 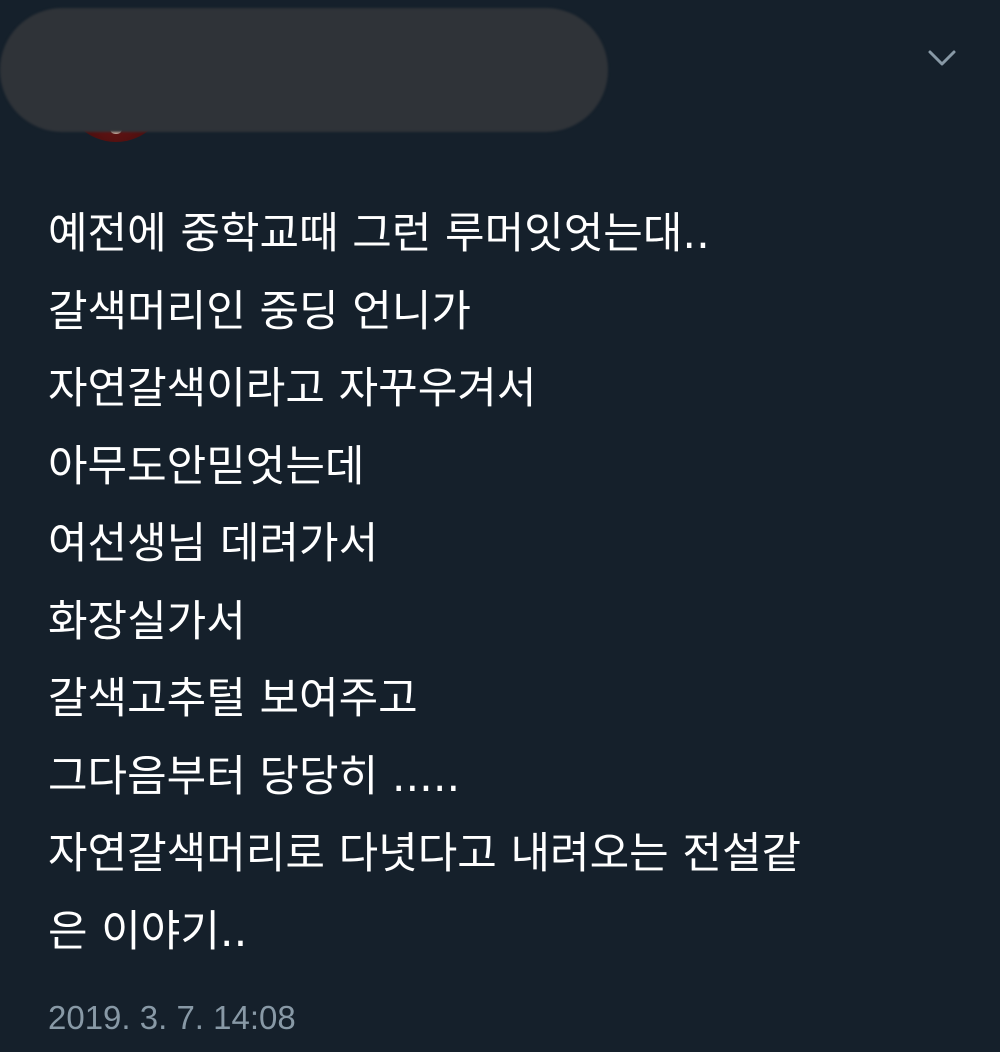 I want to click on tweet-line: 화장실가서, so click(x=147, y=621).